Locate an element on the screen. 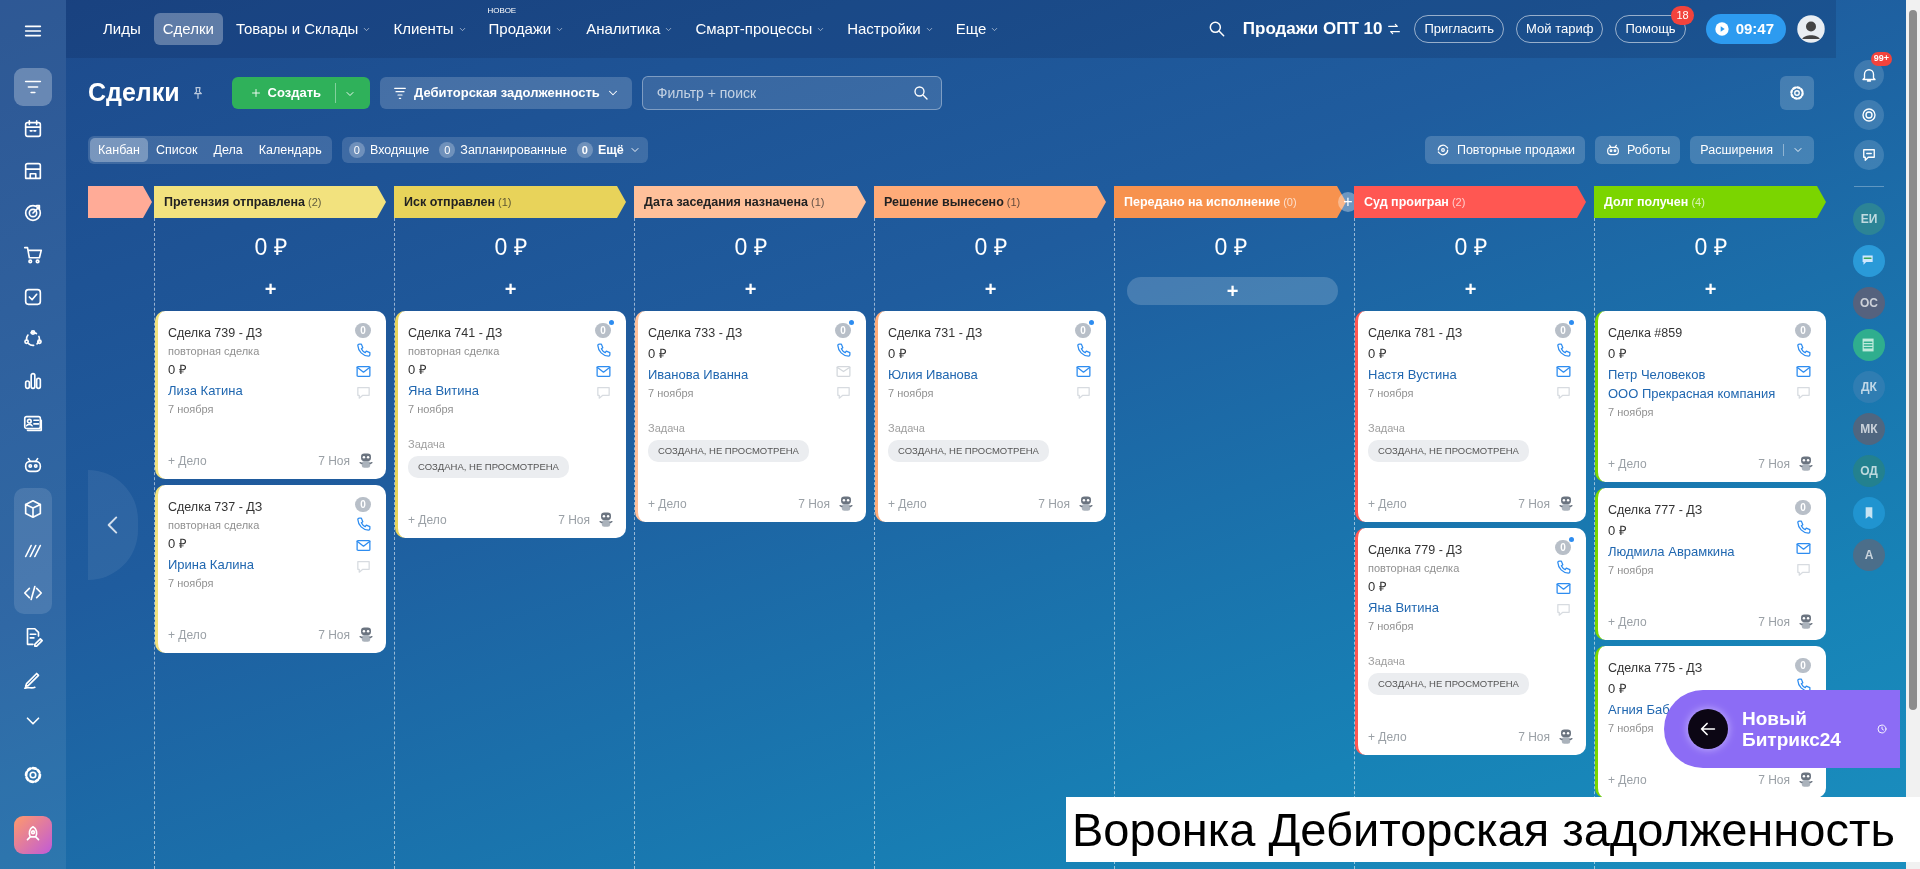 The width and height of the screenshot is (1920, 869). user-avatar: МК is located at coordinates (1869, 429).